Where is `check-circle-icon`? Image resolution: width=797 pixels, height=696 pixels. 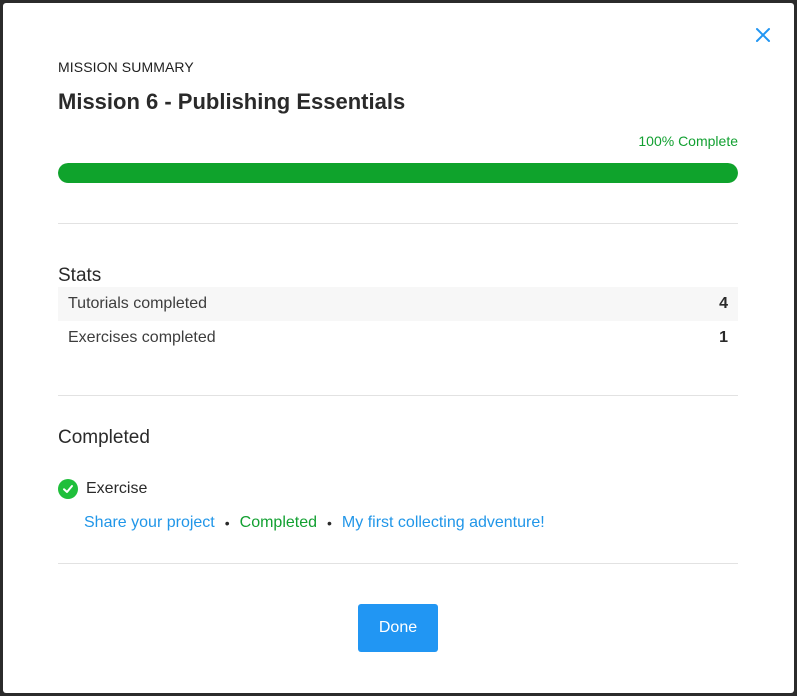
check-circle-icon is located at coordinates (68, 489).